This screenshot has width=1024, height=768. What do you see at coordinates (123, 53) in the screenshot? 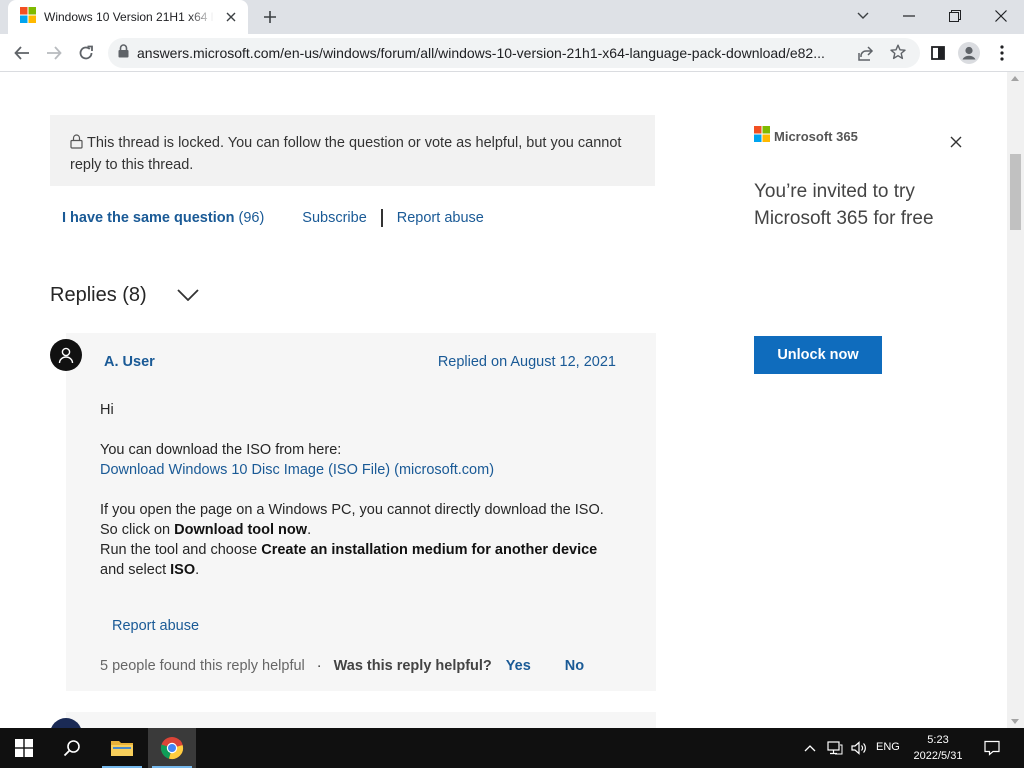
I see `lock-icon` at bounding box center [123, 53].